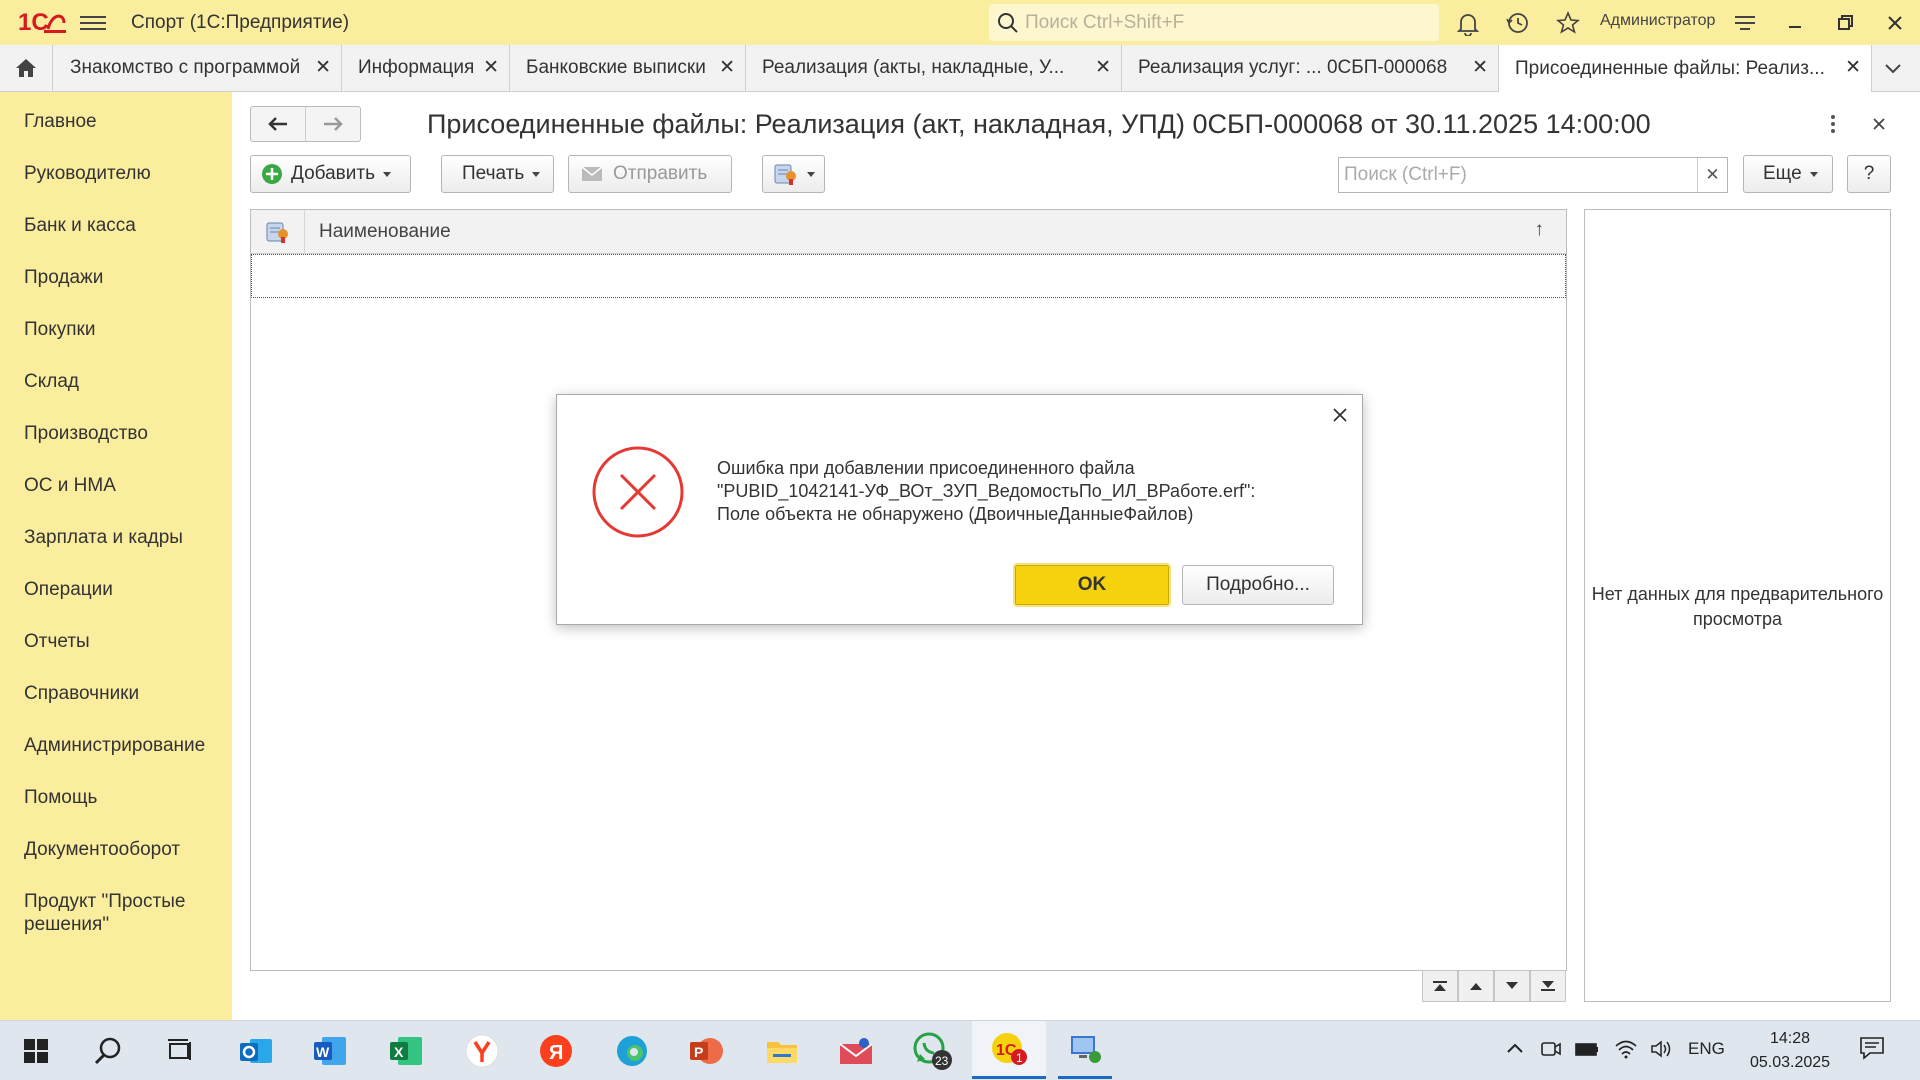  I want to click on sidebar-item-docflow: Документооборот, so click(102, 849).